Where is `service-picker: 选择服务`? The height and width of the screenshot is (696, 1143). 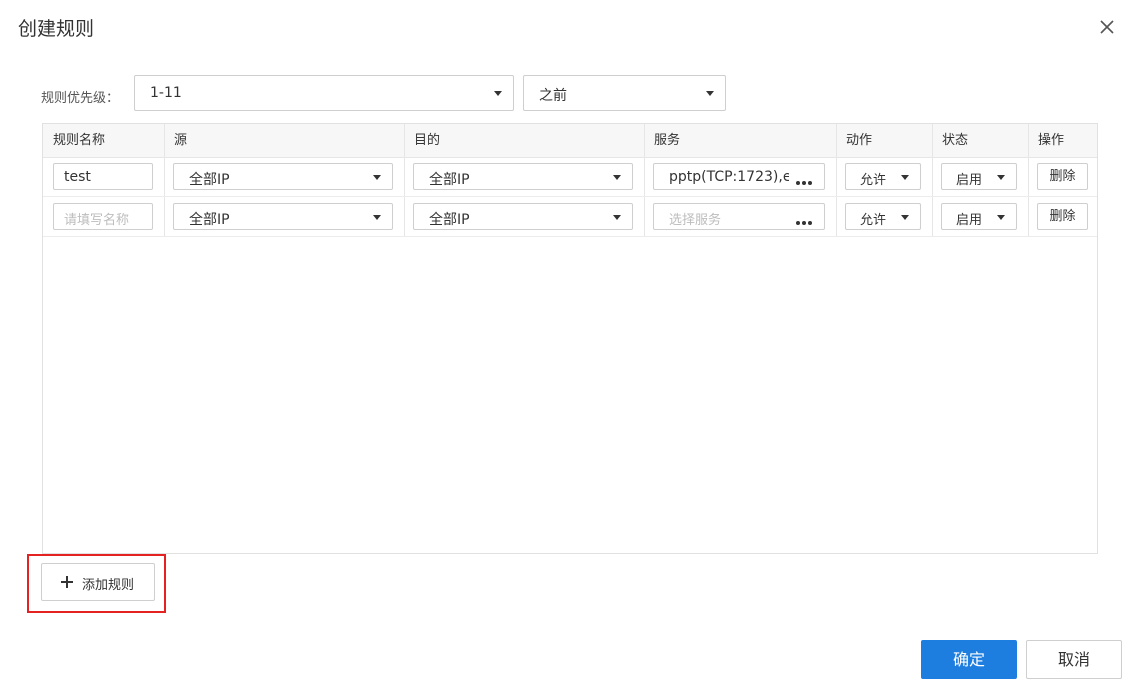
service-picker: 选择服务 is located at coordinates (739, 216).